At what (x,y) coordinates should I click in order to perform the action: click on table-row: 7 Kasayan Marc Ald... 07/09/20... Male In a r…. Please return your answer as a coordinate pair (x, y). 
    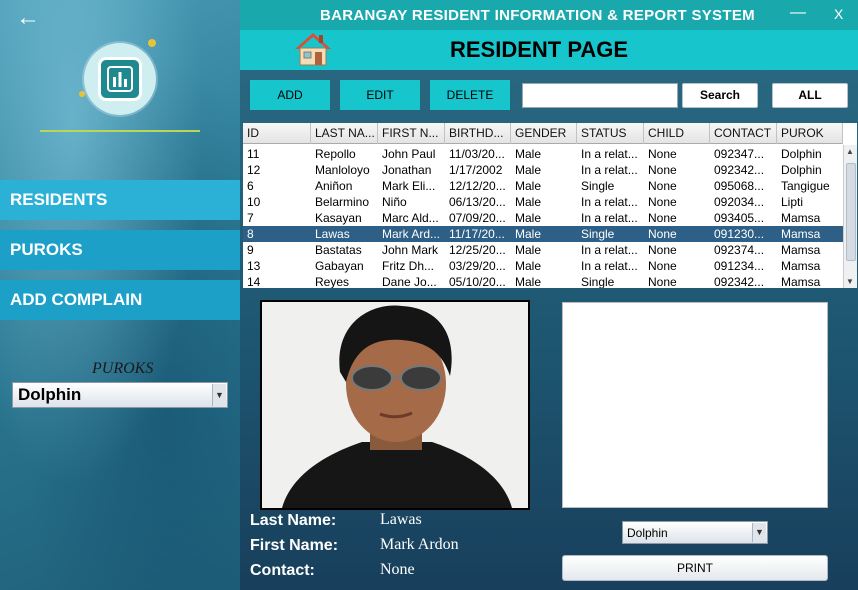
    Looking at the image, I should click on (543, 218).